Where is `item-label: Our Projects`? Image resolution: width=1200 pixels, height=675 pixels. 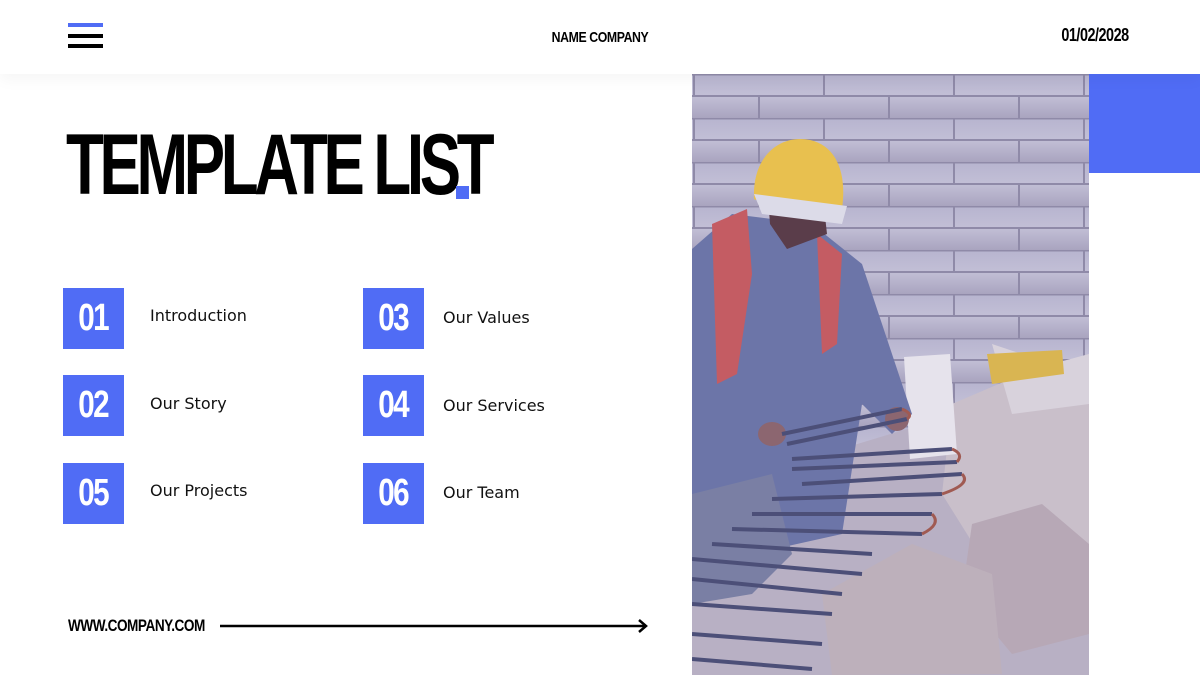
item-label: Our Projects is located at coordinates (199, 490).